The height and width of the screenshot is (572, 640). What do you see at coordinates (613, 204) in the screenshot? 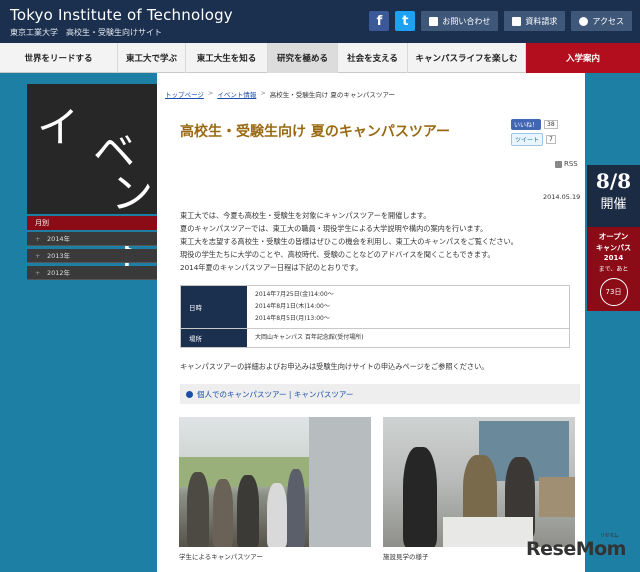
I see `open-campus-held: 開催` at bounding box center [613, 204].